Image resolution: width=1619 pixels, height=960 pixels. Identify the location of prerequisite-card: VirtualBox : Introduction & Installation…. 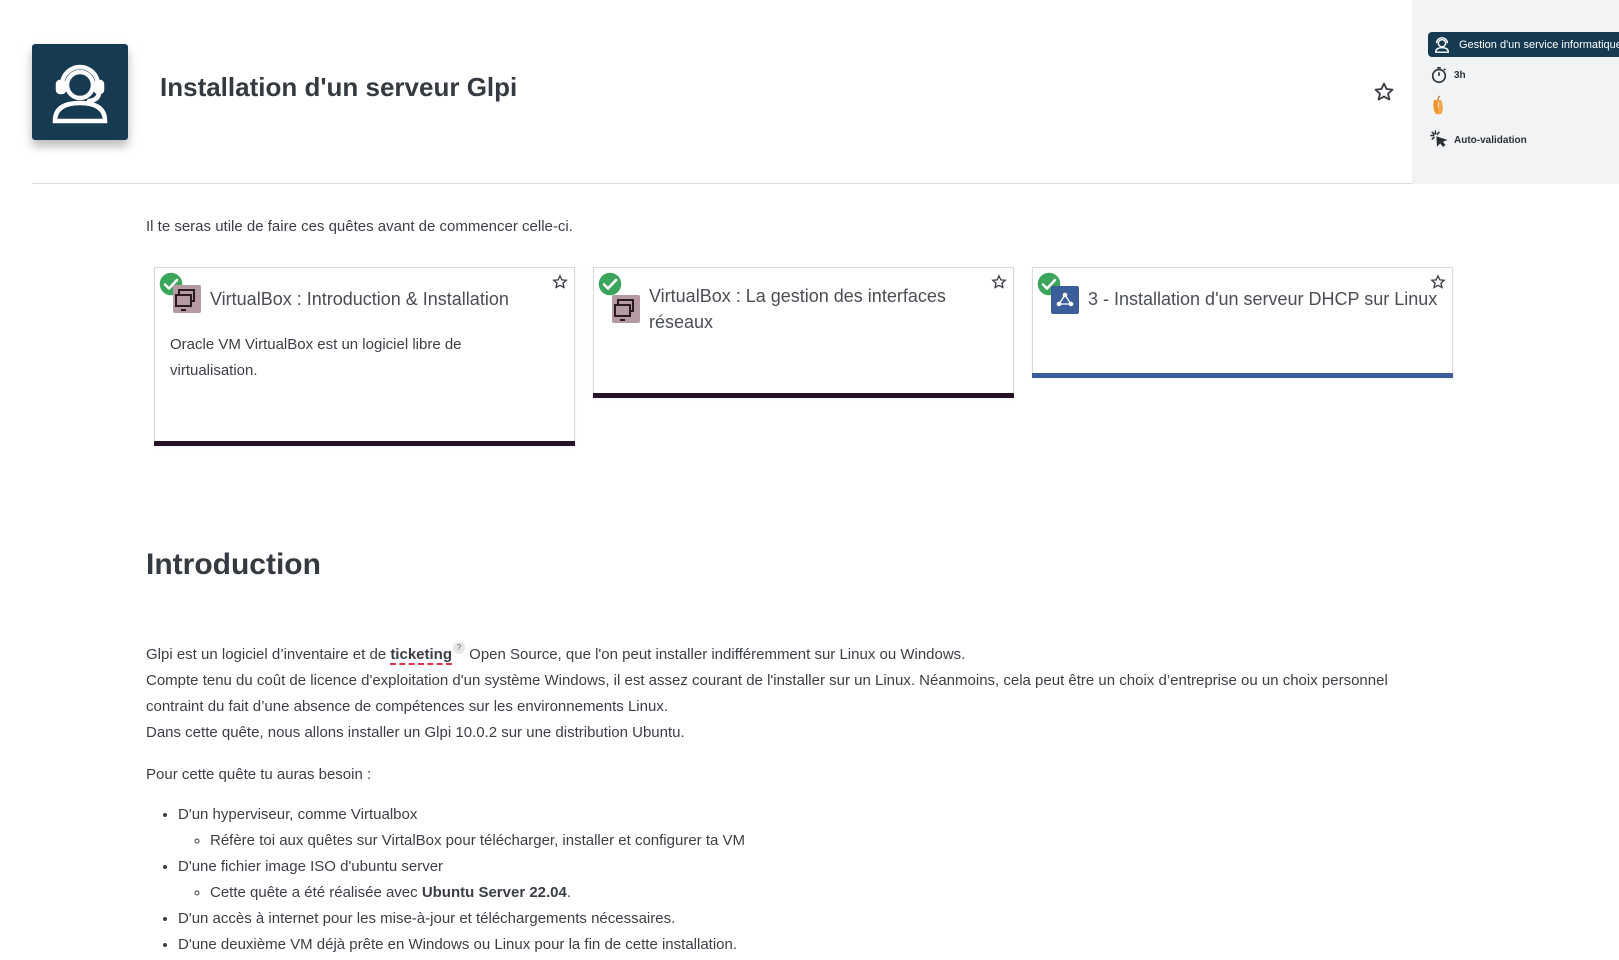
(364, 356).